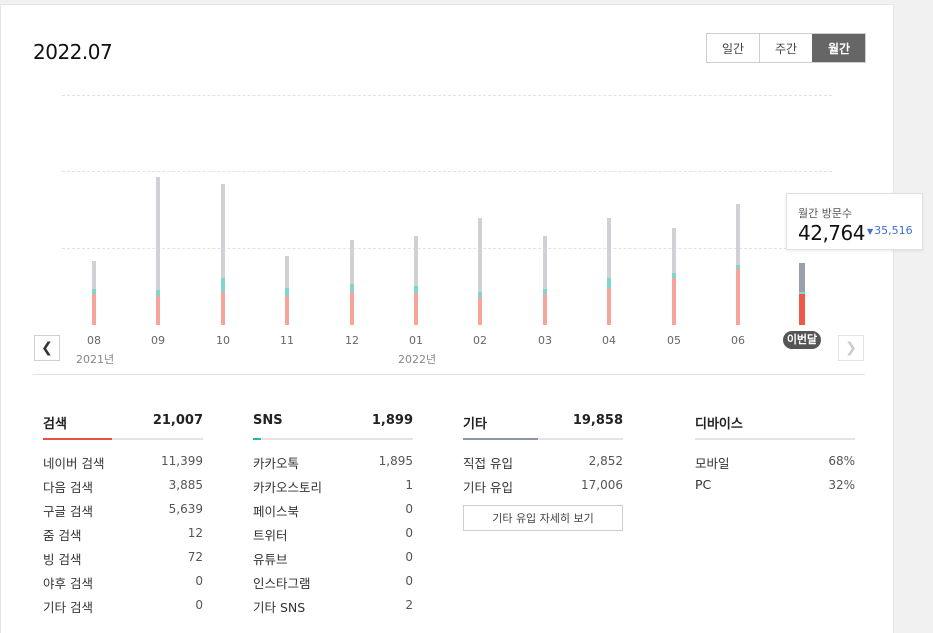 The width and height of the screenshot is (933, 633). What do you see at coordinates (409, 485) in the screenshot?
I see `sns-row-value: 1` at bounding box center [409, 485].